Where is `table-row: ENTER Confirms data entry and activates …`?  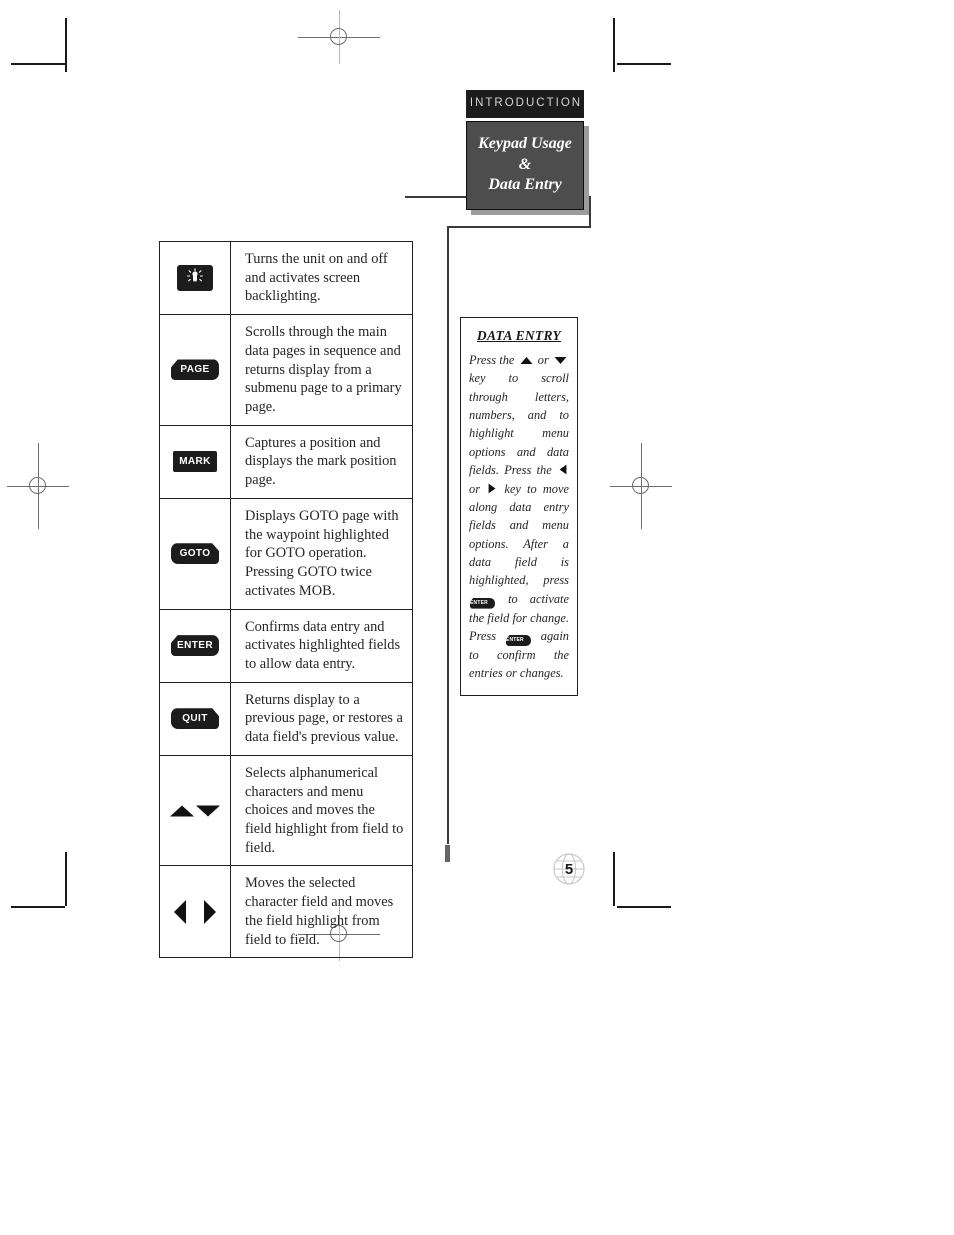 table-row: ENTER Confirms data entry and activates … is located at coordinates (286, 645).